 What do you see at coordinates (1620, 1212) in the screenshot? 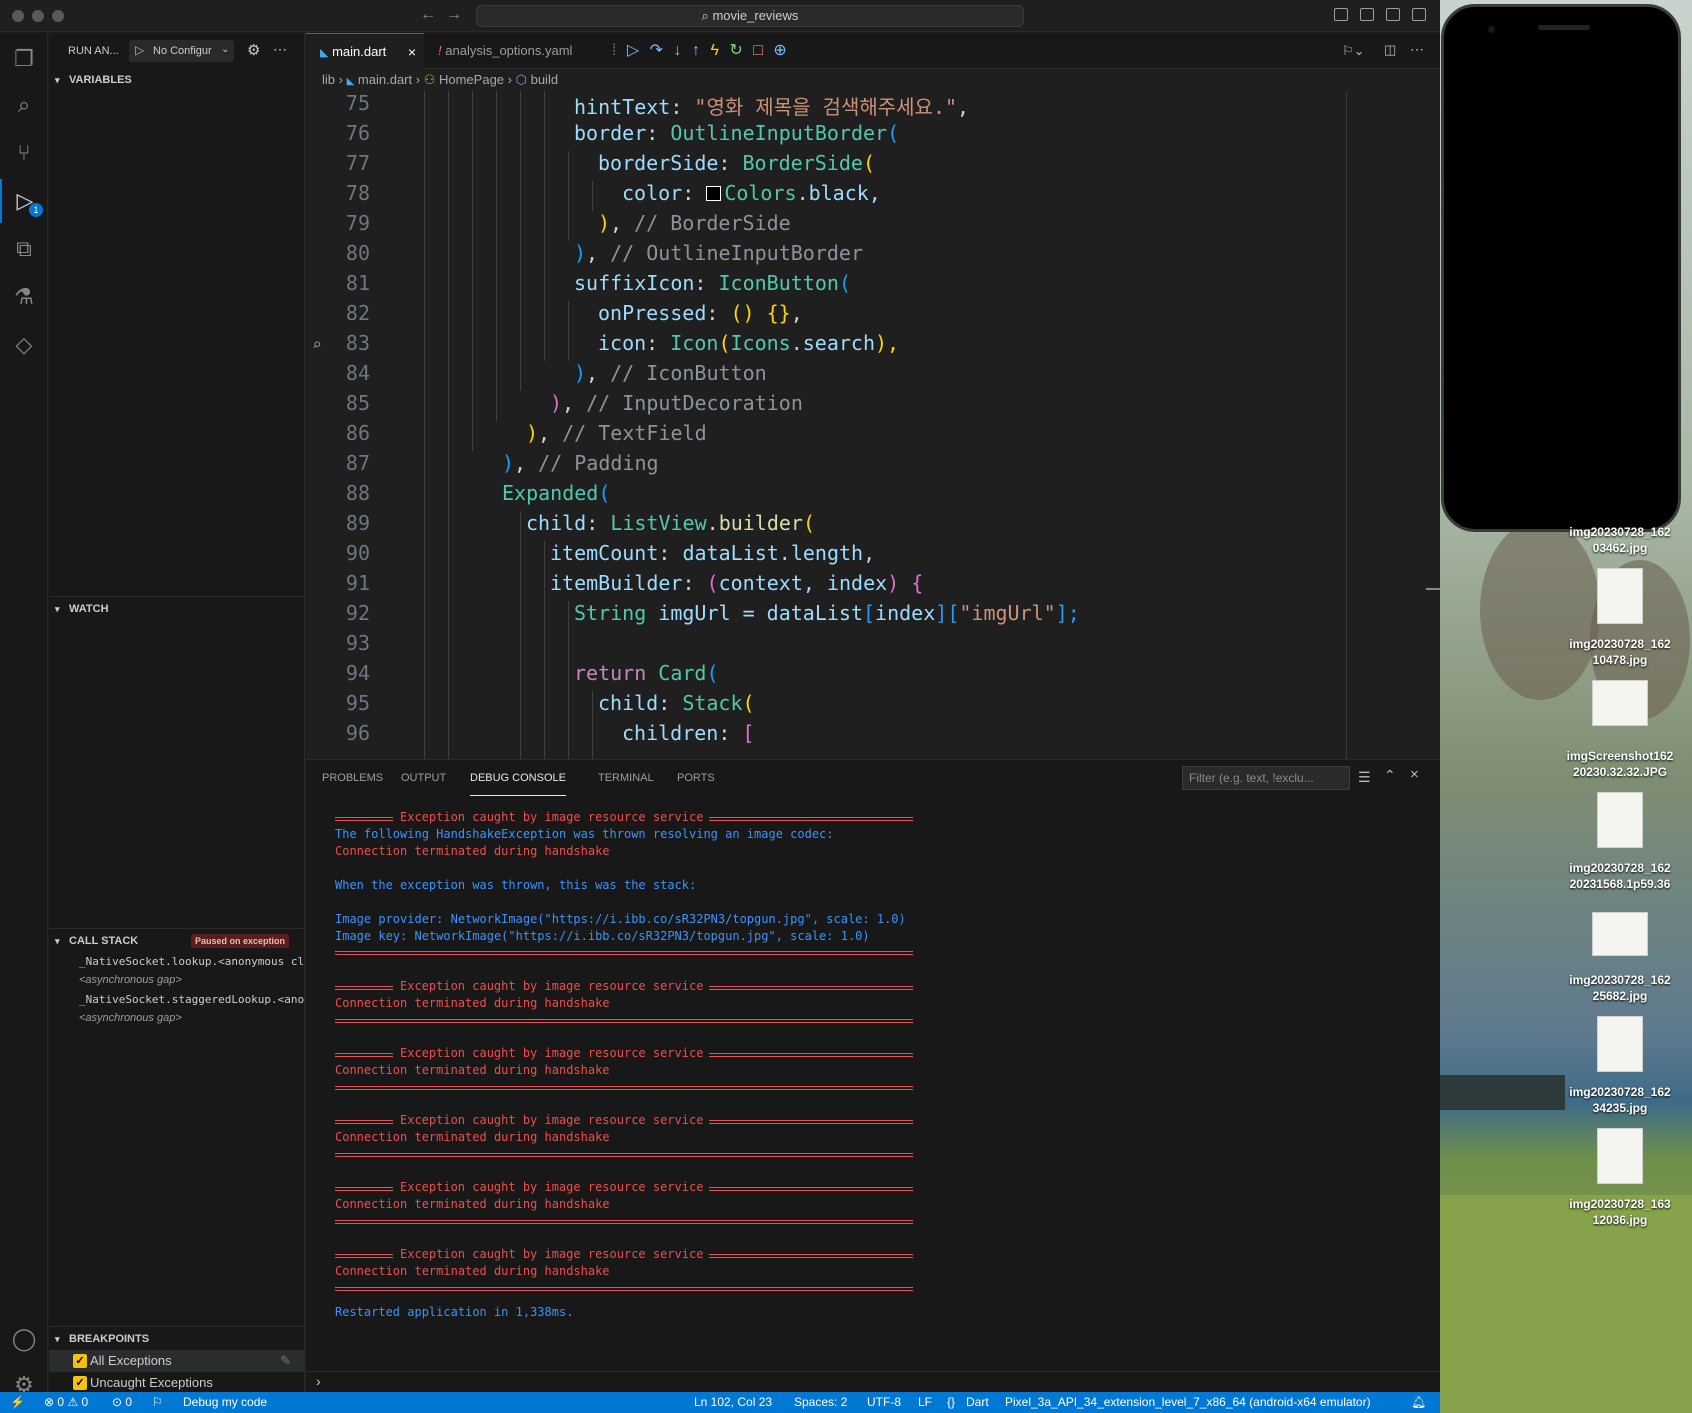
I see `desktop-file-label: img20230728_163 12036.jpg` at bounding box center [1620, 1212].